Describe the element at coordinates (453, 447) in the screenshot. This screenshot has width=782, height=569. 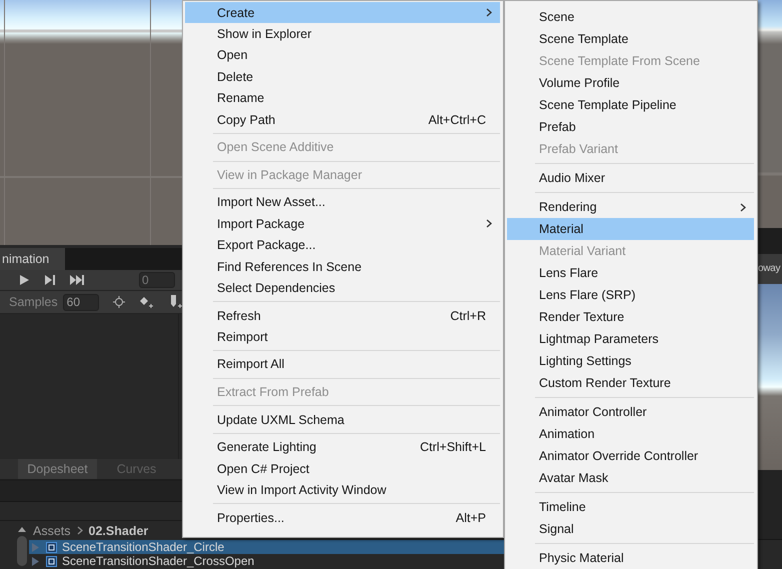
I see `shortcut-label: Ctrl+Shift+L` at that location.